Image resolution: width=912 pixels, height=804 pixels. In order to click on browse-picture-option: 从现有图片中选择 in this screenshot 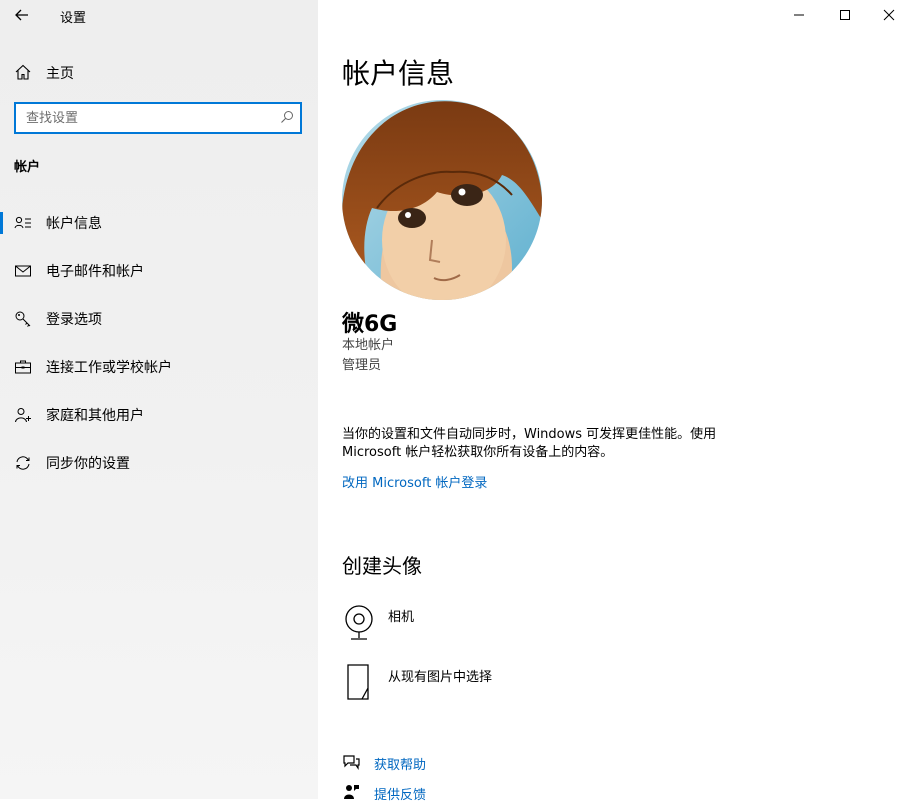, I will do `click(518, 682)`.